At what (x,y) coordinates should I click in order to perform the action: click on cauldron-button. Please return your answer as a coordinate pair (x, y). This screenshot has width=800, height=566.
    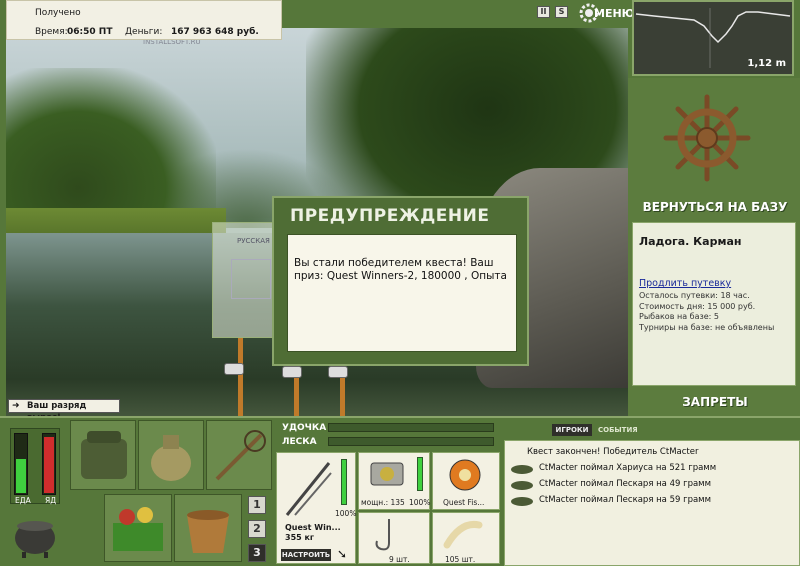
    Looking at the image, I should click on (35, 535).